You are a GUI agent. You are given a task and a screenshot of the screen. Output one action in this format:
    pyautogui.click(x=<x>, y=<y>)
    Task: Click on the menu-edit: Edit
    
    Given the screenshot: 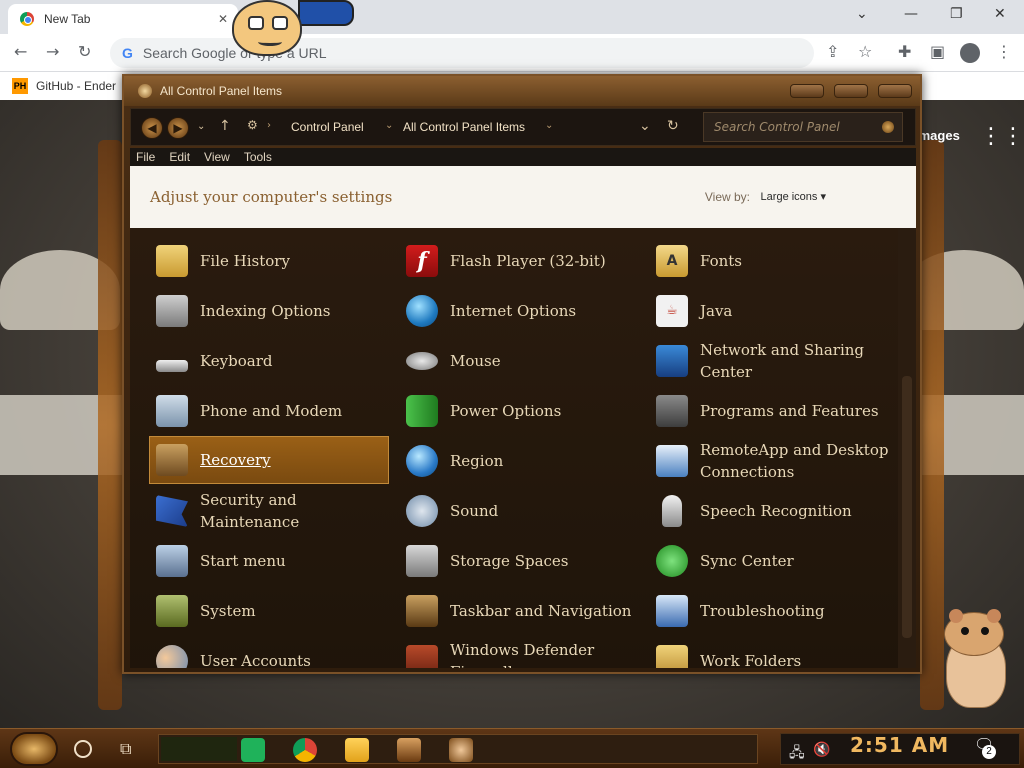 What is the action you would take?
    pyautogui.click(x=179, y=157)
    